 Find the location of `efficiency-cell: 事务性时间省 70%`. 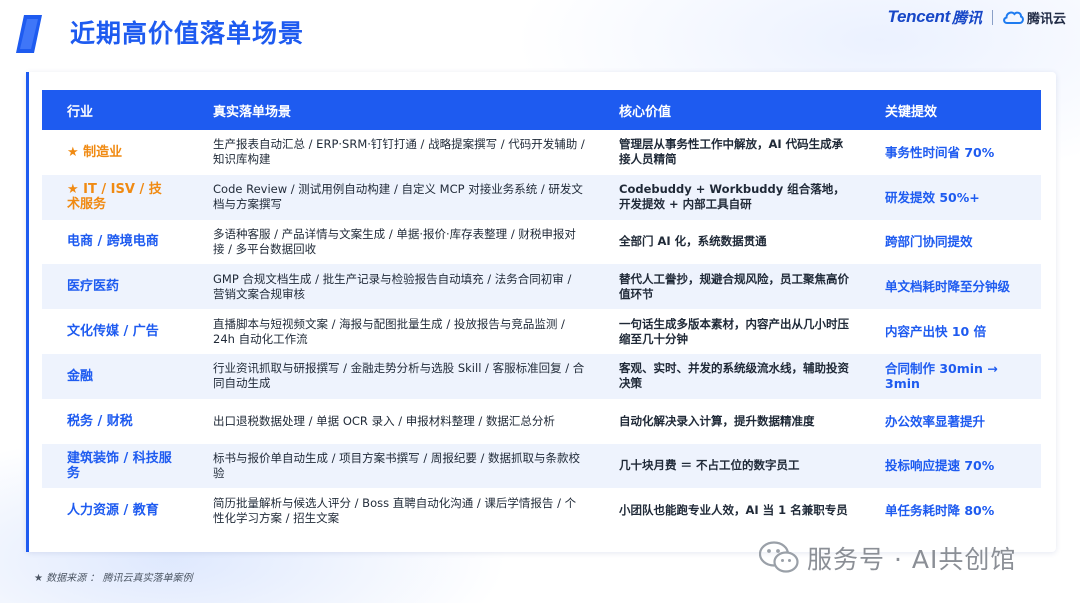

efficiency-cell: 事务性时间省 70% is located at coordinates (950, 152).